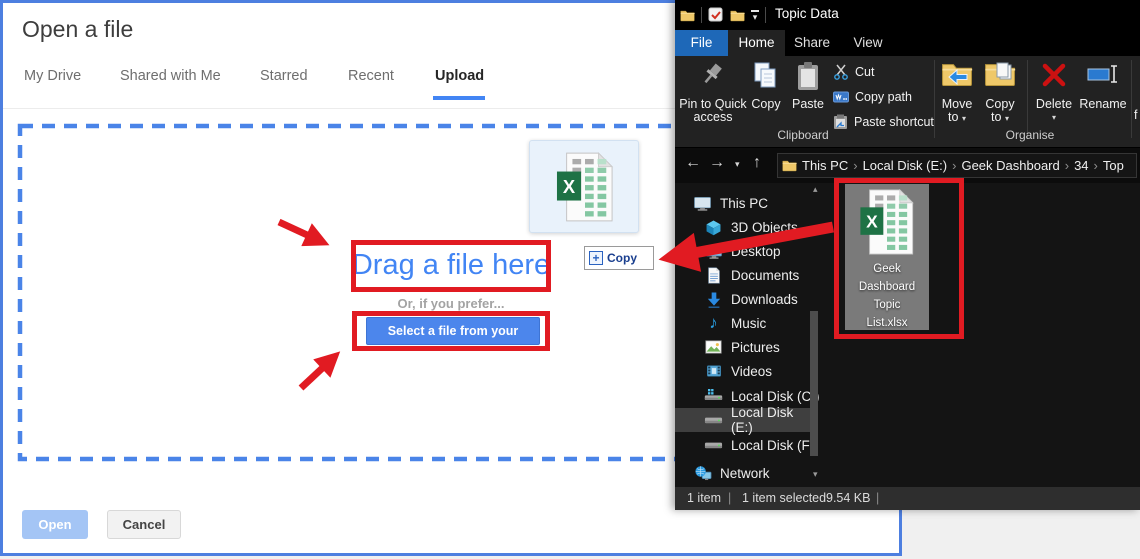  What do you see at coordinates (957, 78) in the screenshot?
I see `move-to-icon` at bounding box center [957, 78].